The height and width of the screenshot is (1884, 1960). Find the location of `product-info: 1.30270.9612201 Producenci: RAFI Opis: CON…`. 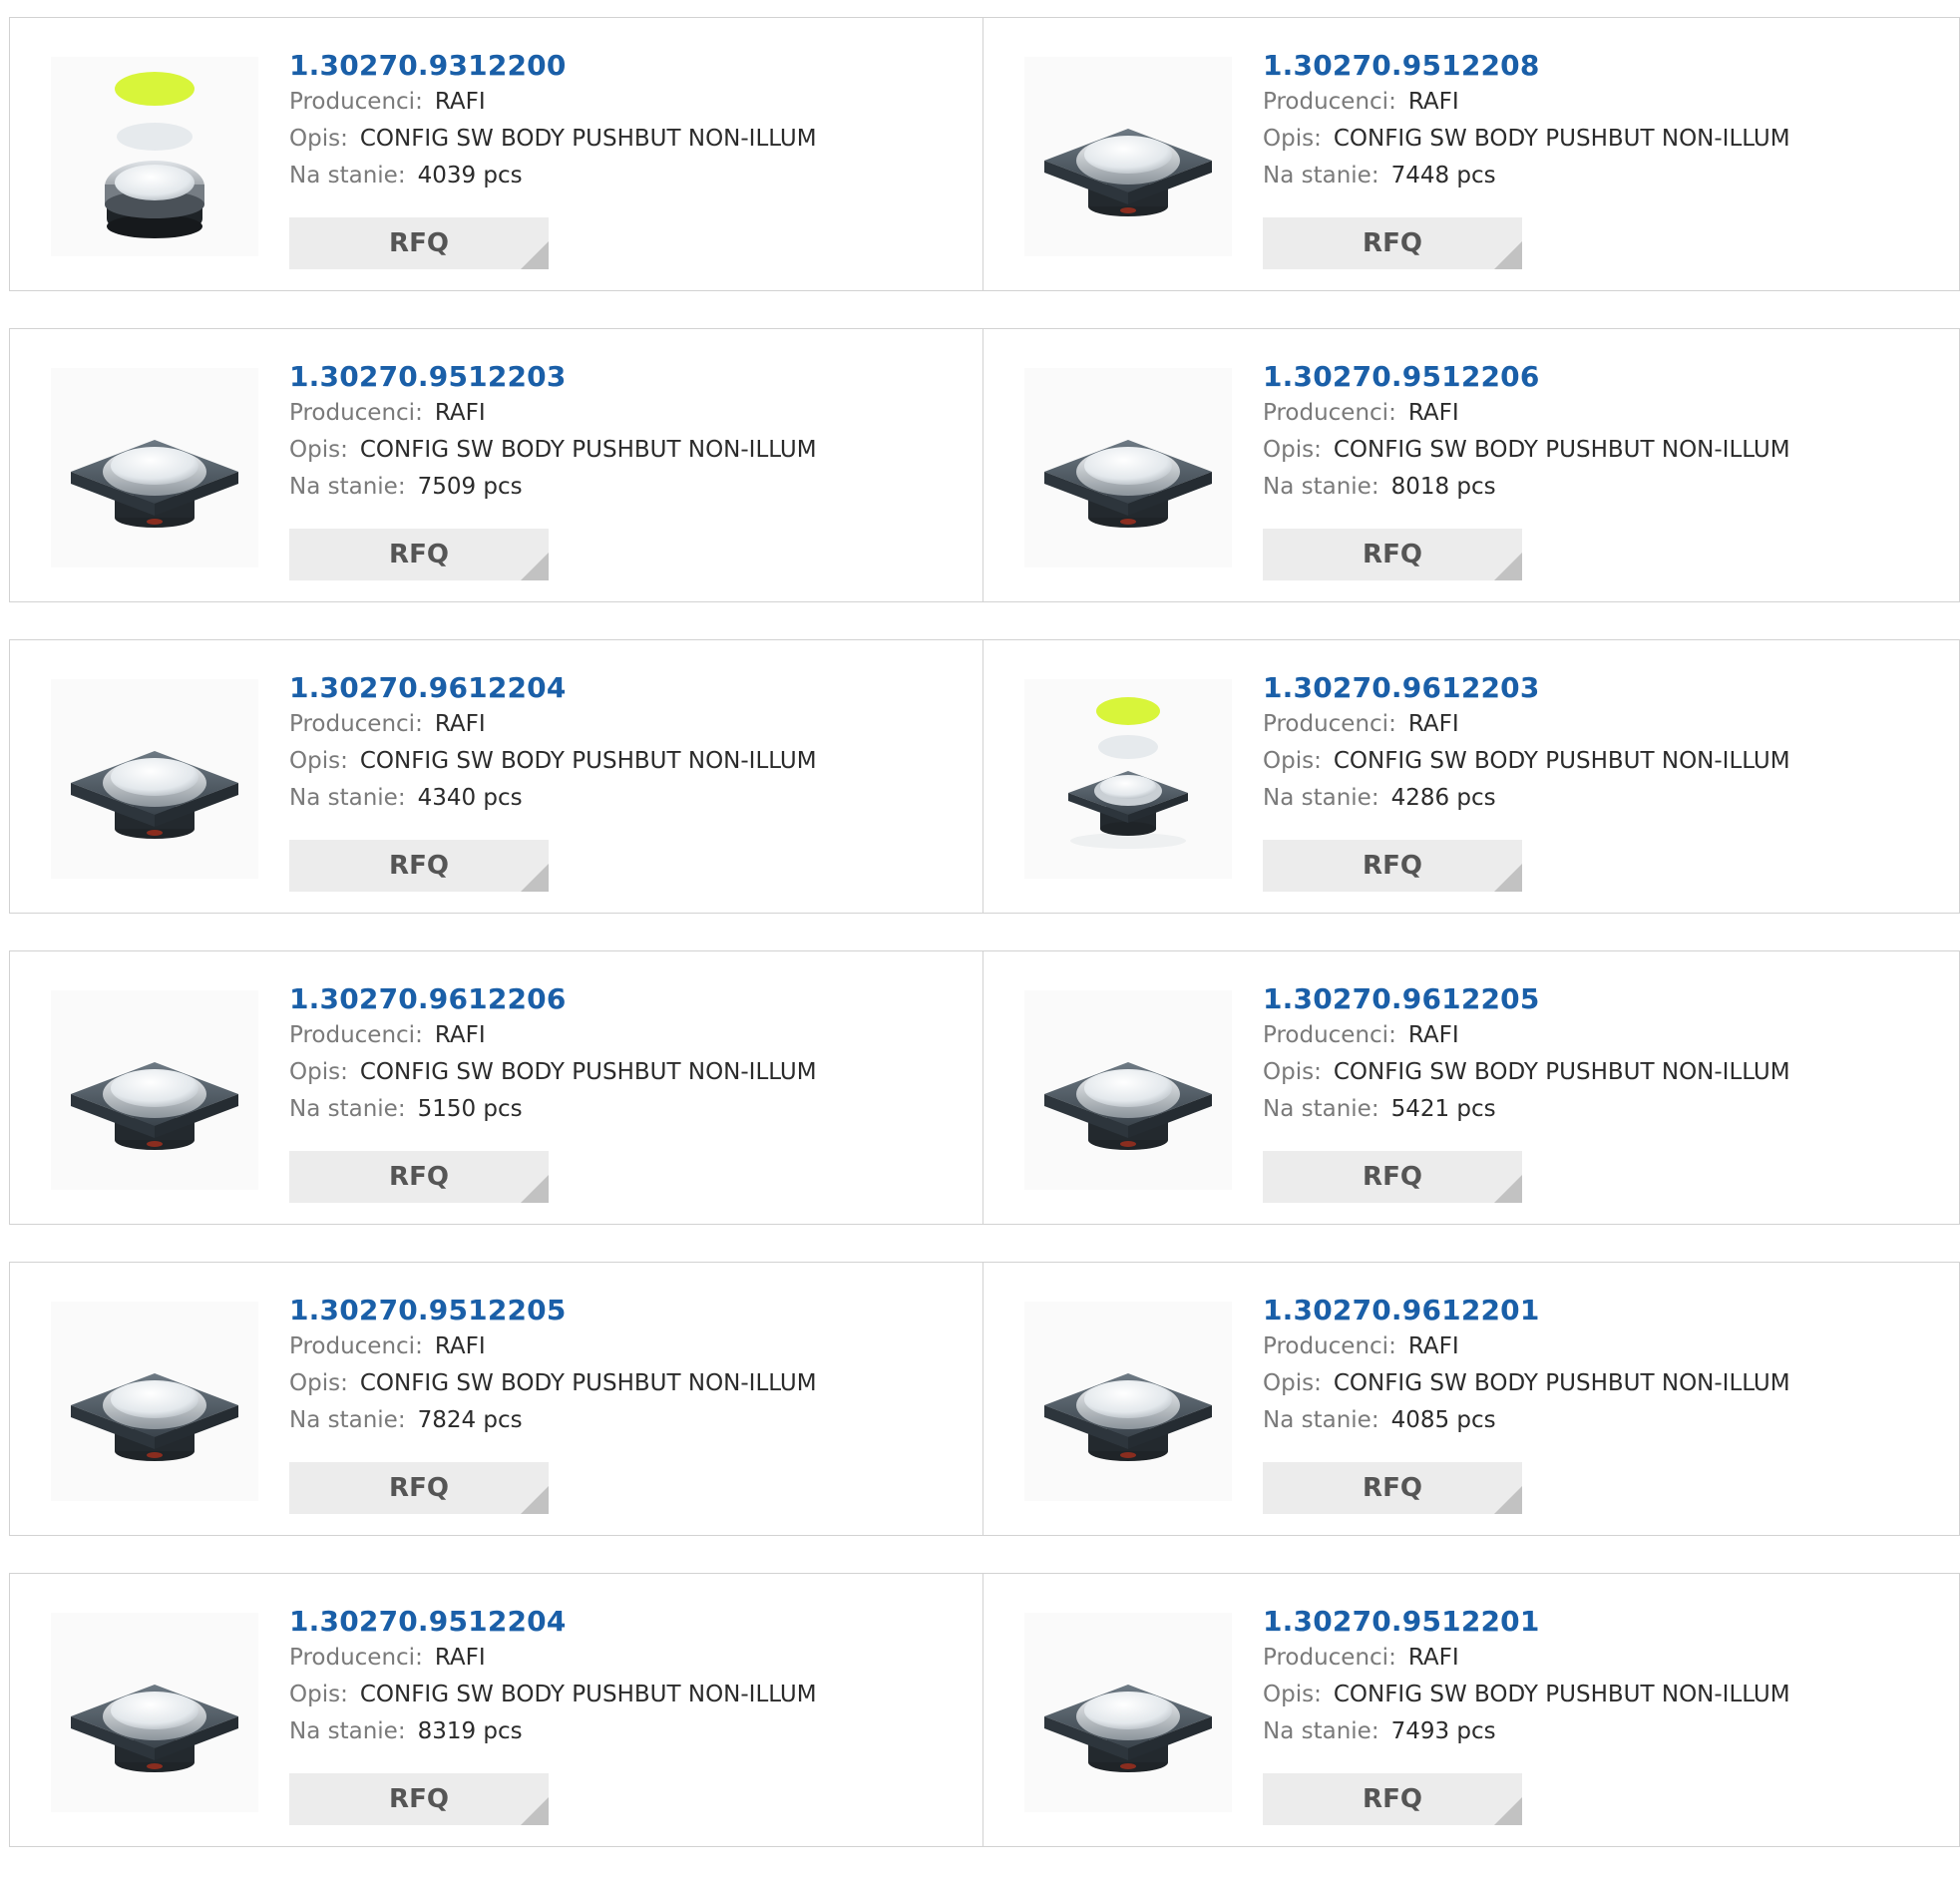

product-info: 1.30270.9612201 Producenci: RAFI Opis: CON… is located at coordinates (1527, 1366).